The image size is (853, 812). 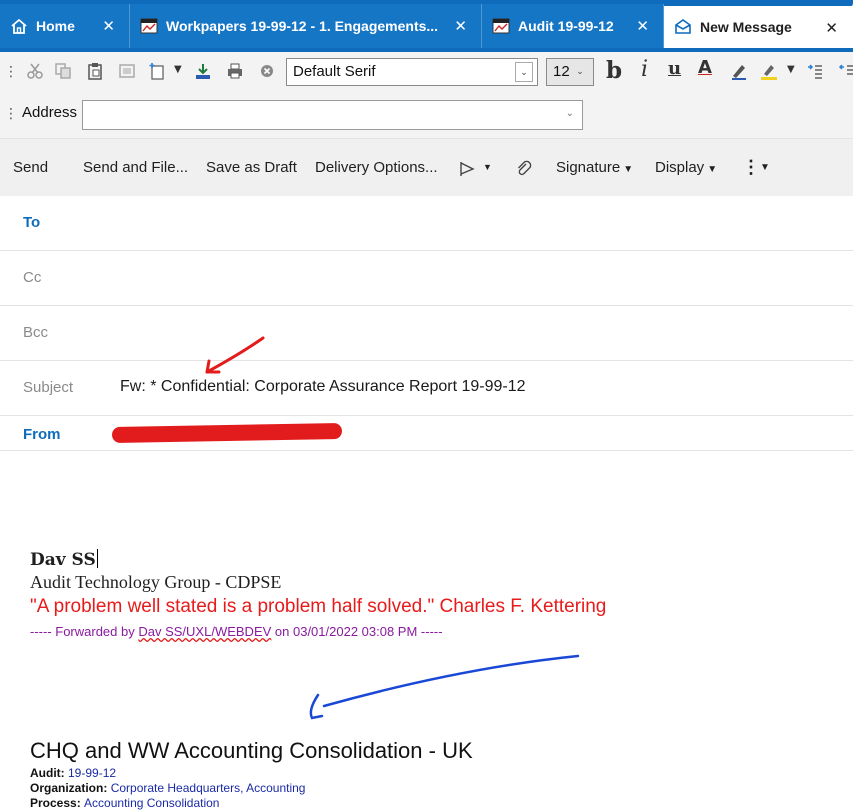 I want to click on bcc-row: Bcc, so click(x=426, y=333).